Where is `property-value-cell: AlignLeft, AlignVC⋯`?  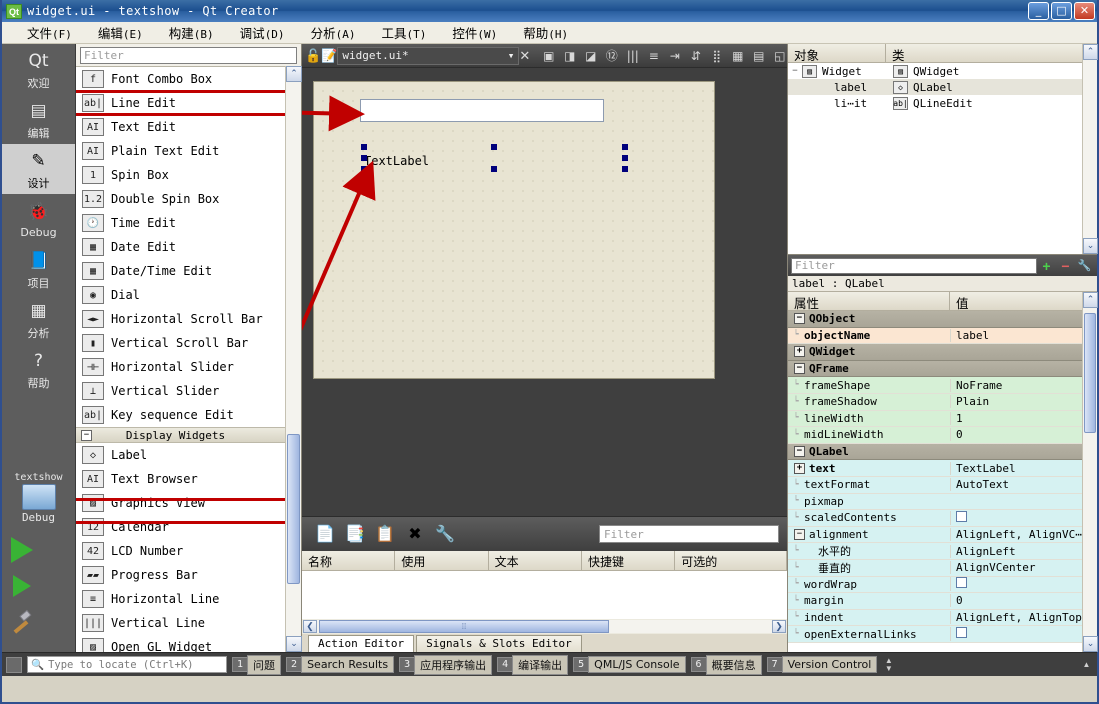
property-value-cell: AlignLeft, AlignVC⋯ is located at coordinates (1016, 535).